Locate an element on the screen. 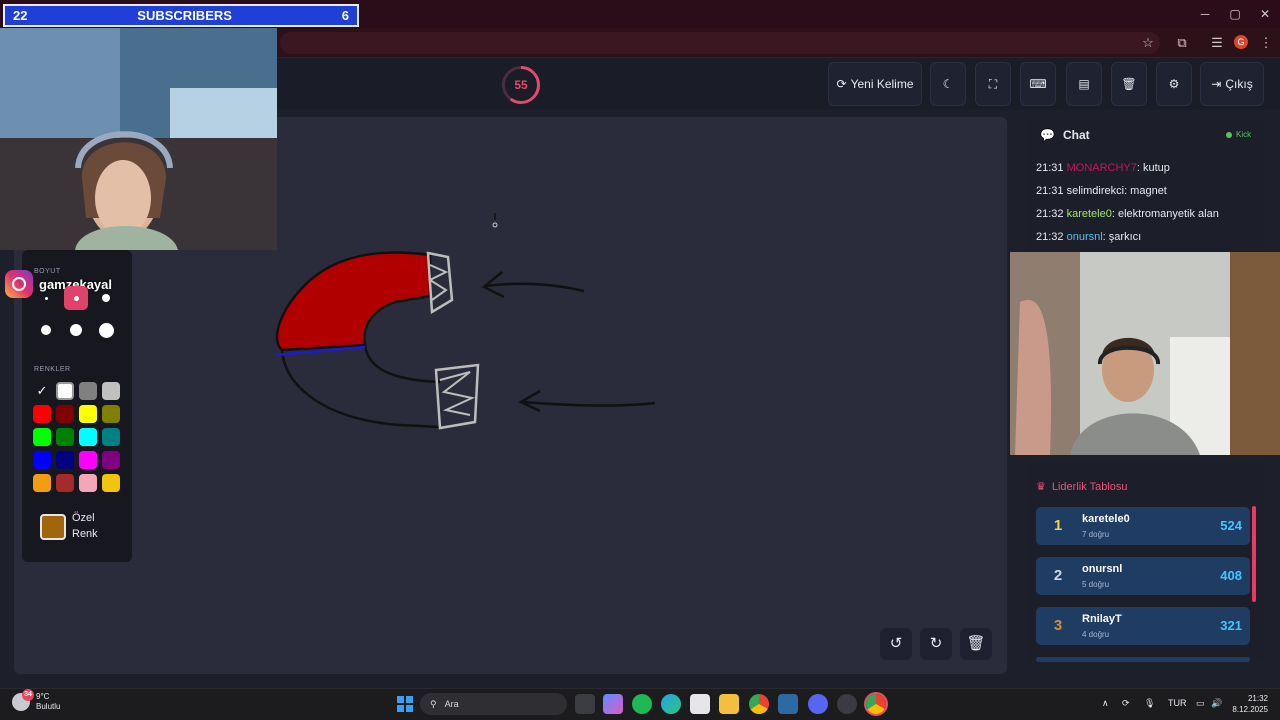 This screenshot has width=1280, height=720. system-clock: 21:32 8.12.2025 is located at coordinates (1247, 704).